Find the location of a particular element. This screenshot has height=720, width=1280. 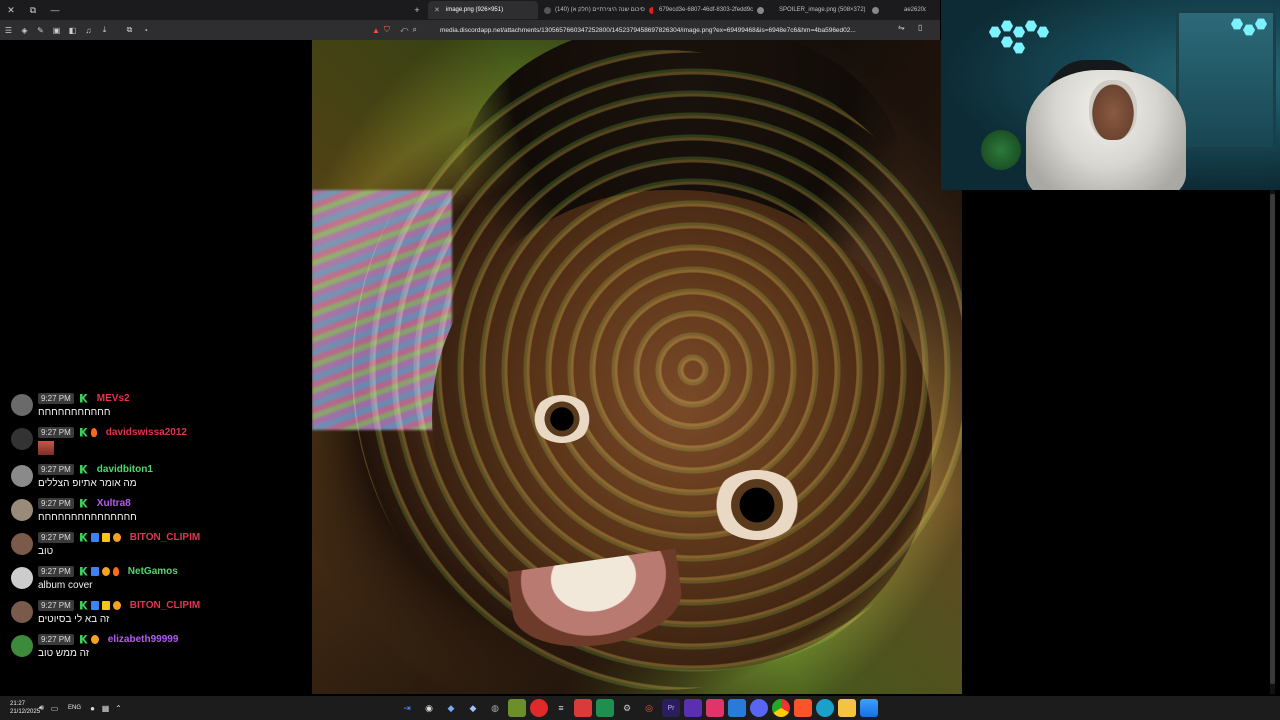

volume-icon: 🔊︎ is located at coordinates (41, 708).